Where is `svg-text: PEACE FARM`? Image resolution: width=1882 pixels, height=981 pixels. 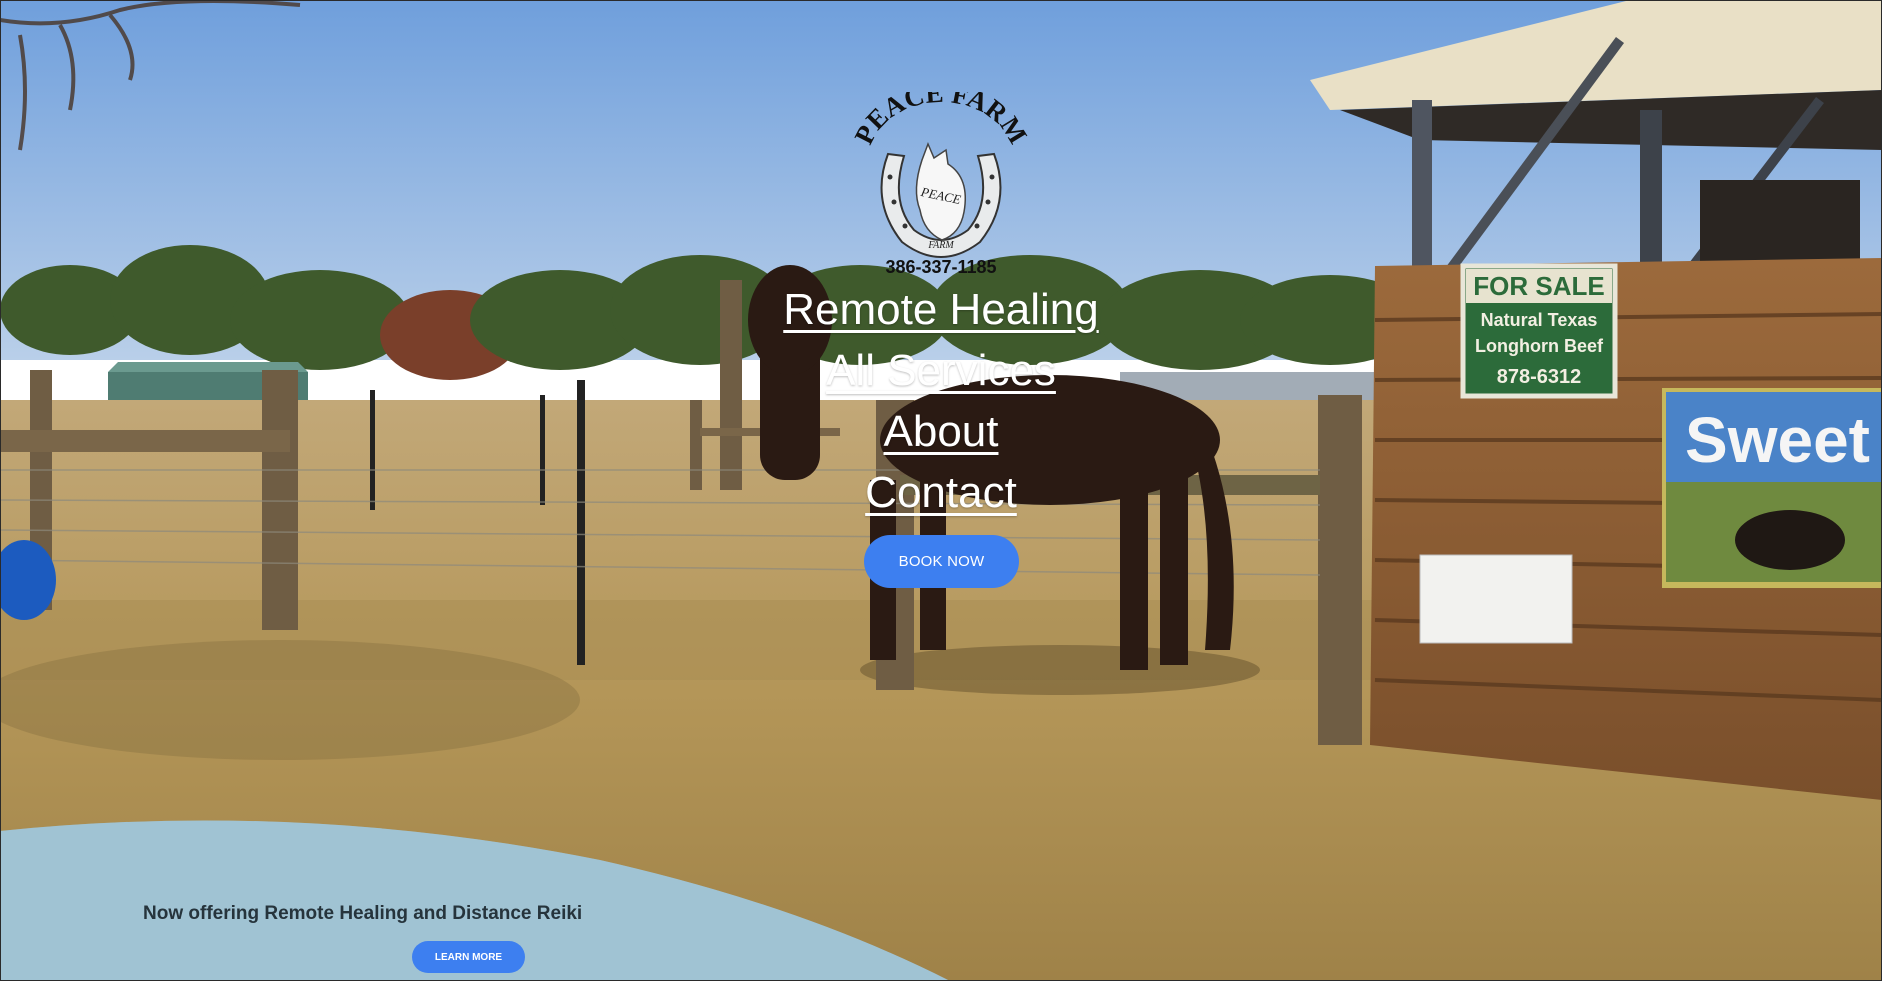
svg-text: PEACE FARM is located at coordinates (941, 120).